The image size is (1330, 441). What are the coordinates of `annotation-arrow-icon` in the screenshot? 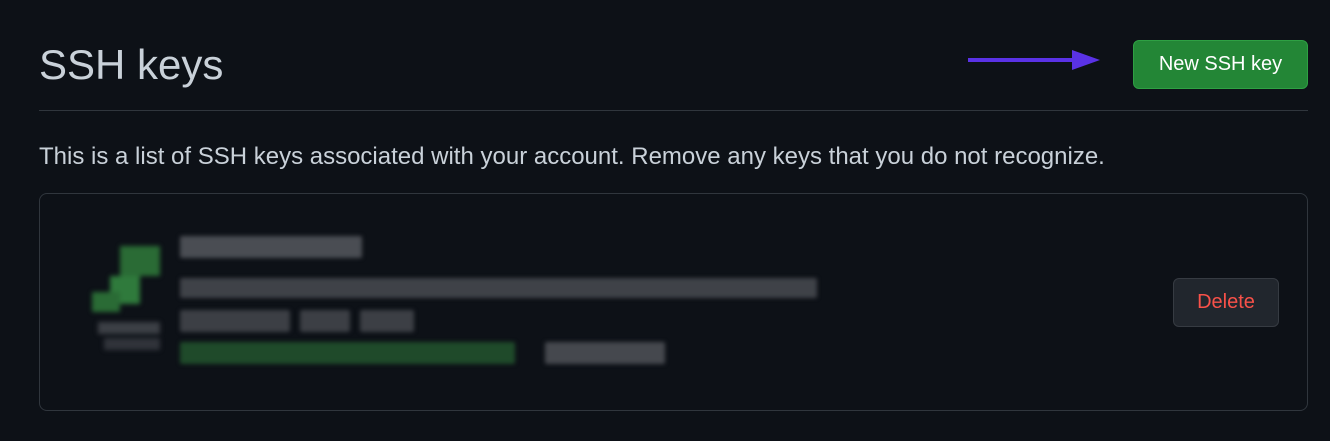 It's located at (1034, 60).